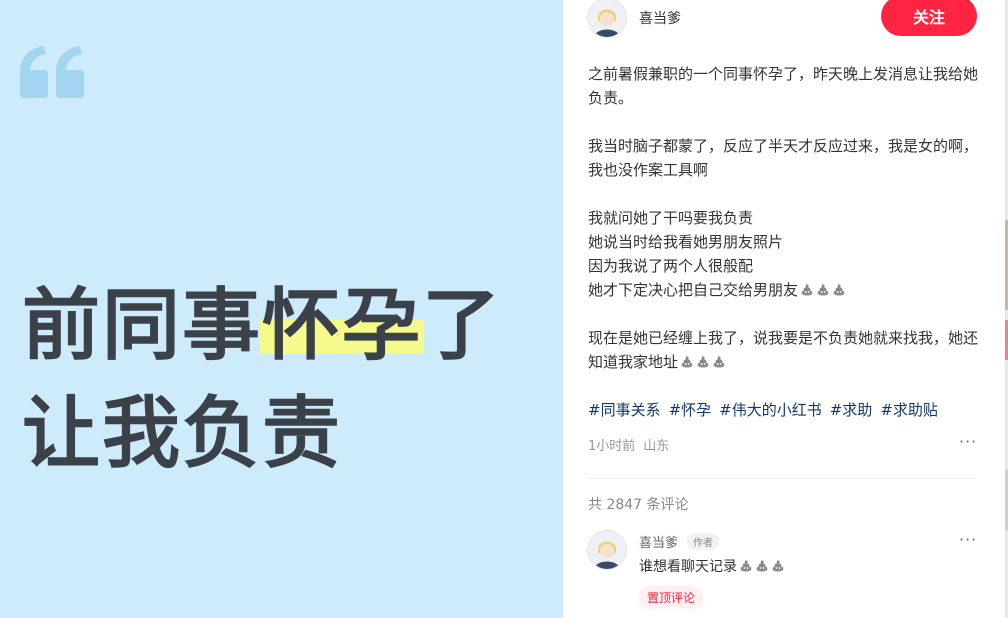 The width and height of the screenshot is (1008, 618). Describe the element at coordinates (783, 86) in the screenshot. I see `post-paragraph: 之前暑假兼职的一个同事怀孕了，昨天晚上发消息让我给她负责。` at that location.